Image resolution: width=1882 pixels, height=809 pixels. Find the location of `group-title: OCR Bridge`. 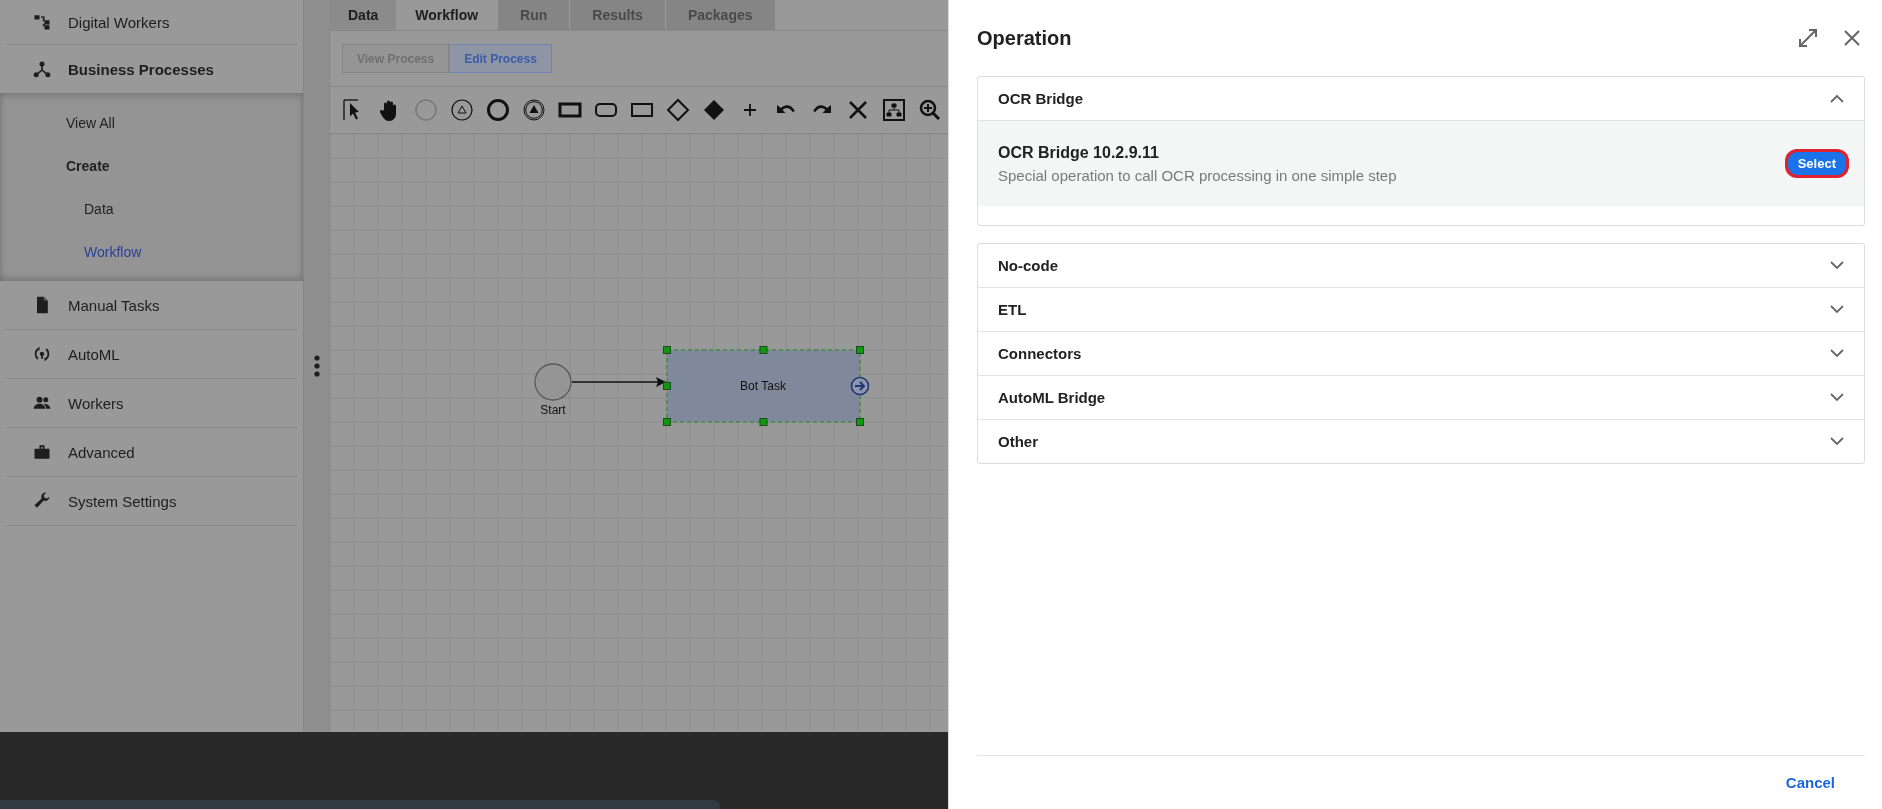

group-title: OCR Bridge is located at coordinates (1040, 98).